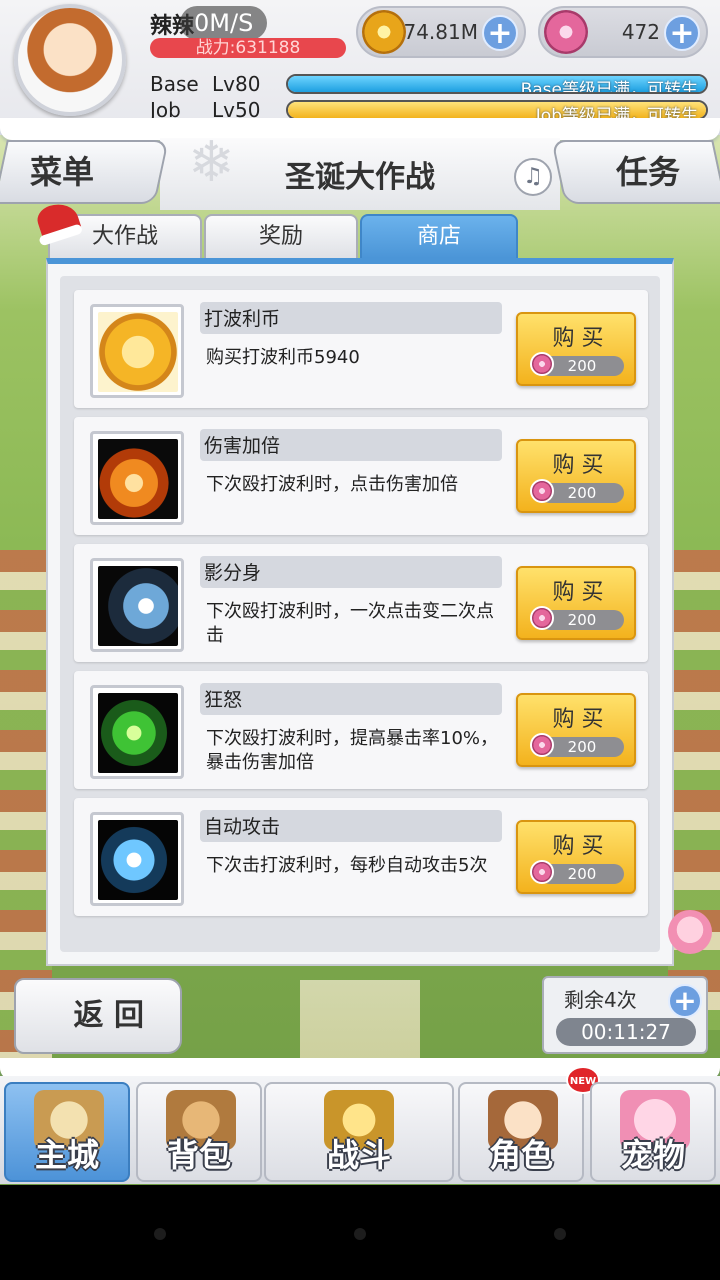 The height and width of the screenshot is (1280, 720). I want to click on tabbar-label: 角色, so click(520, 1155).